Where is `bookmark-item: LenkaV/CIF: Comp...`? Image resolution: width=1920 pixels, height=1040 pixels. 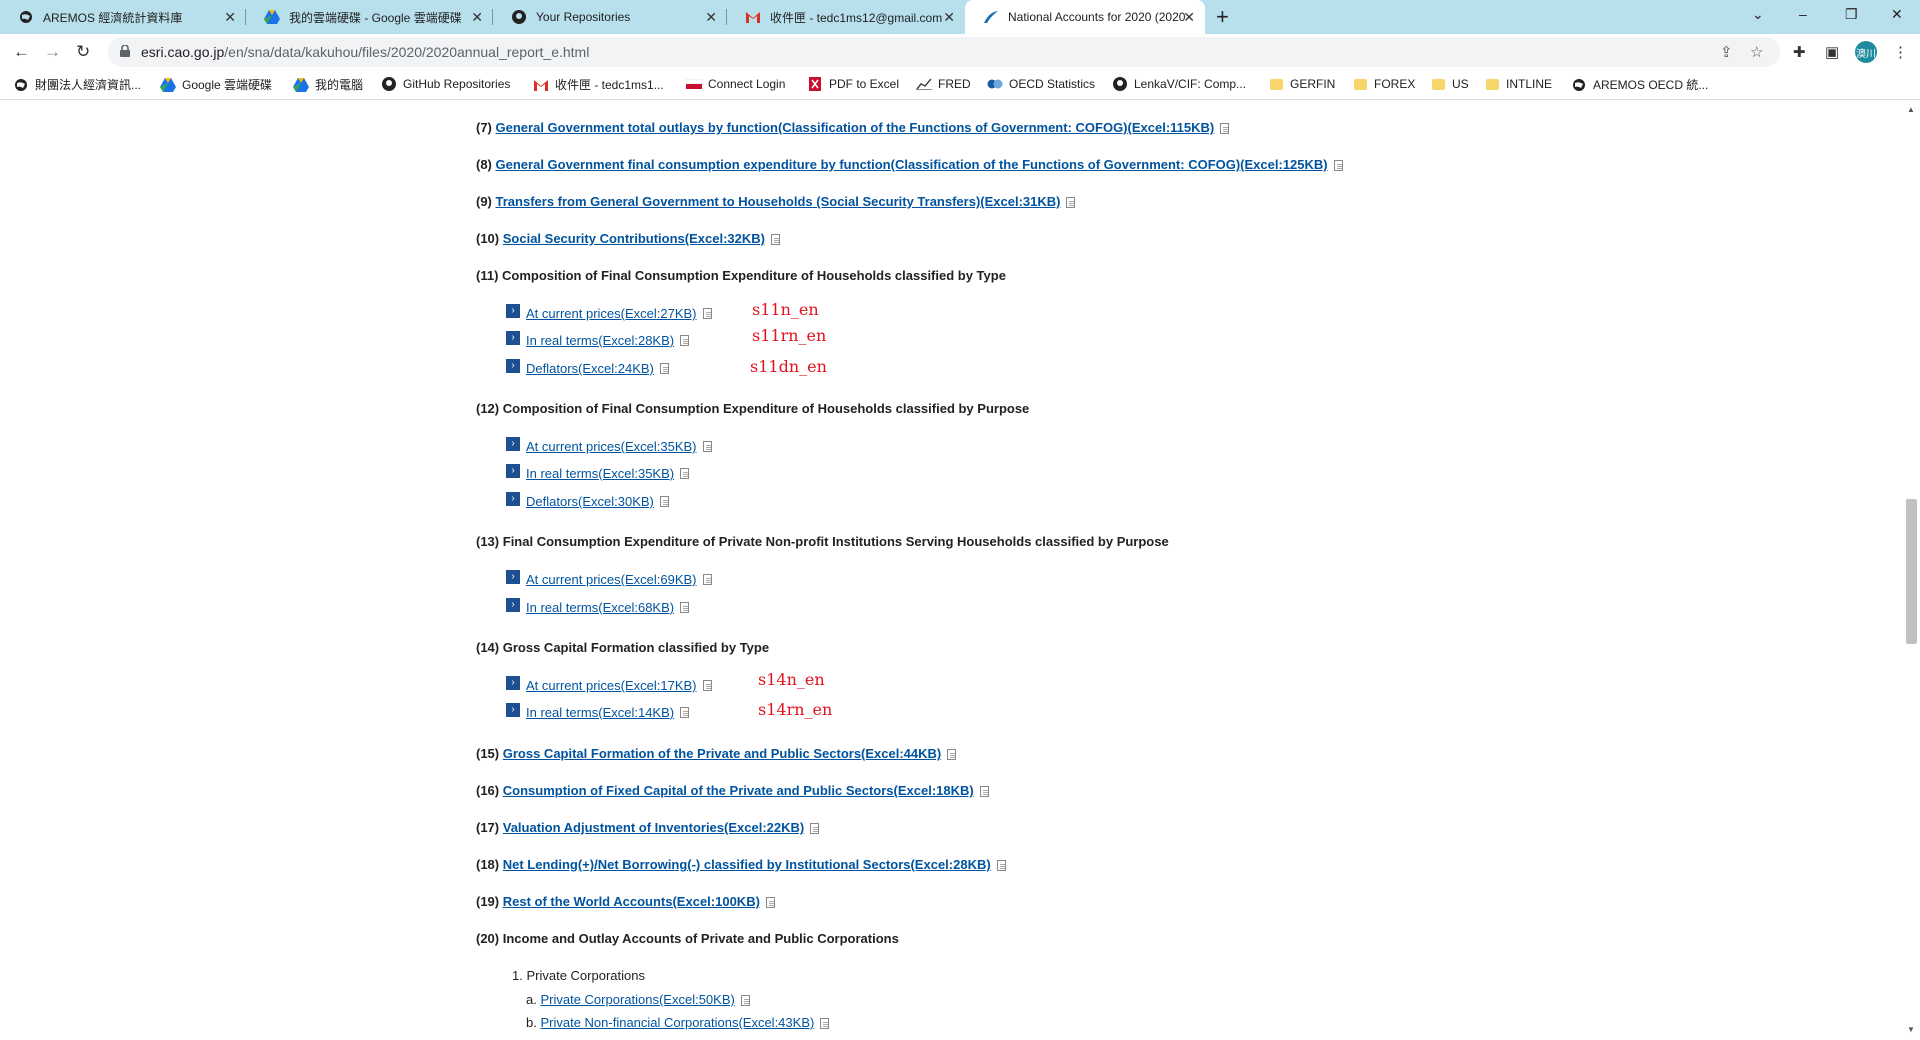
bookmark-item: LenkaV/CIF: Comp... is located at coordinates (1179, 84).